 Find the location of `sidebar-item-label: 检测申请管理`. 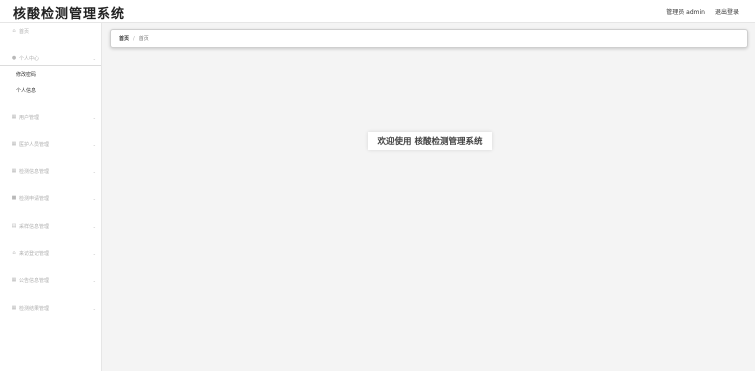

sidebar-item-label: 检测申请管理 is located at coordinates (34, 198).